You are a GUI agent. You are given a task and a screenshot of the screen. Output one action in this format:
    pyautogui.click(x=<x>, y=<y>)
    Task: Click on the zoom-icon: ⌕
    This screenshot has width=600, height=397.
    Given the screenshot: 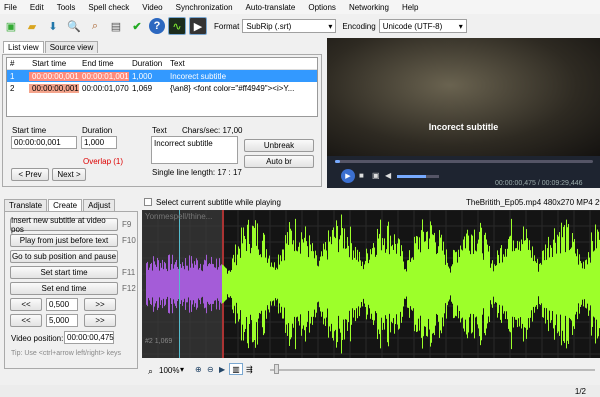 What is the action you would take?
    pyautogui.click(x=150, y=371)
    